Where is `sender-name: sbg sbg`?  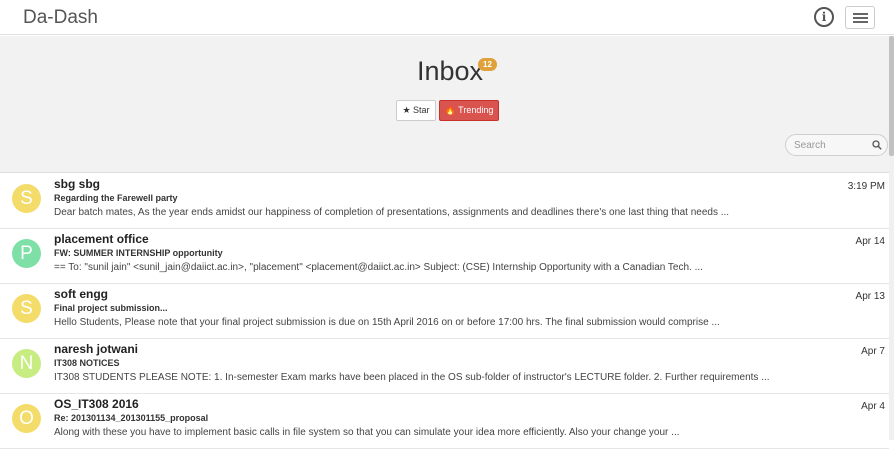 sender-name: sbg sbg is located at coordinates (77, 184).